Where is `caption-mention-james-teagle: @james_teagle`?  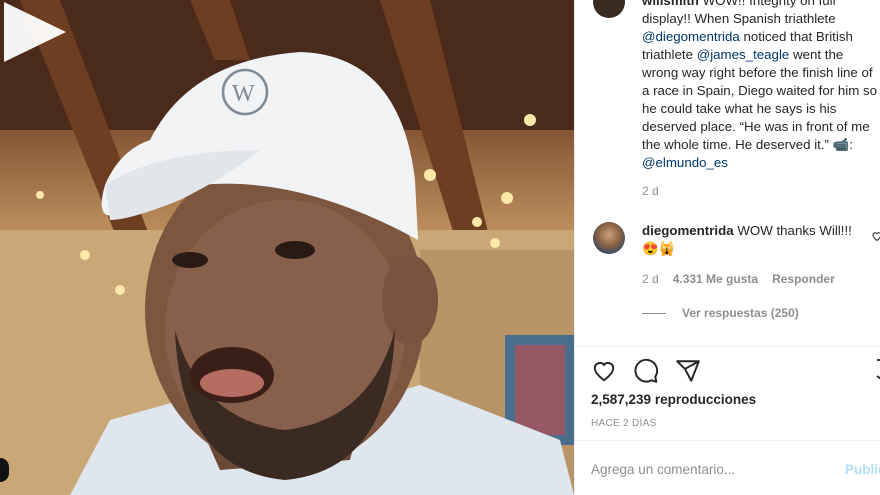
caption-mention-james-teagle: @james_teagle is located at coordinates (743, 54).